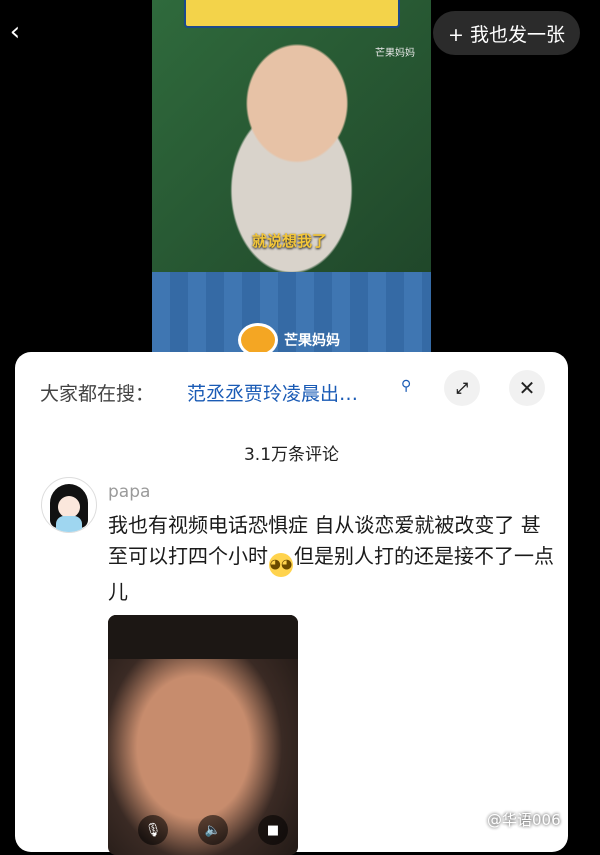 Image resolution: width=600 pixels, height=855 pixels. I want to click on back-button: ‹, so click(15, 32).